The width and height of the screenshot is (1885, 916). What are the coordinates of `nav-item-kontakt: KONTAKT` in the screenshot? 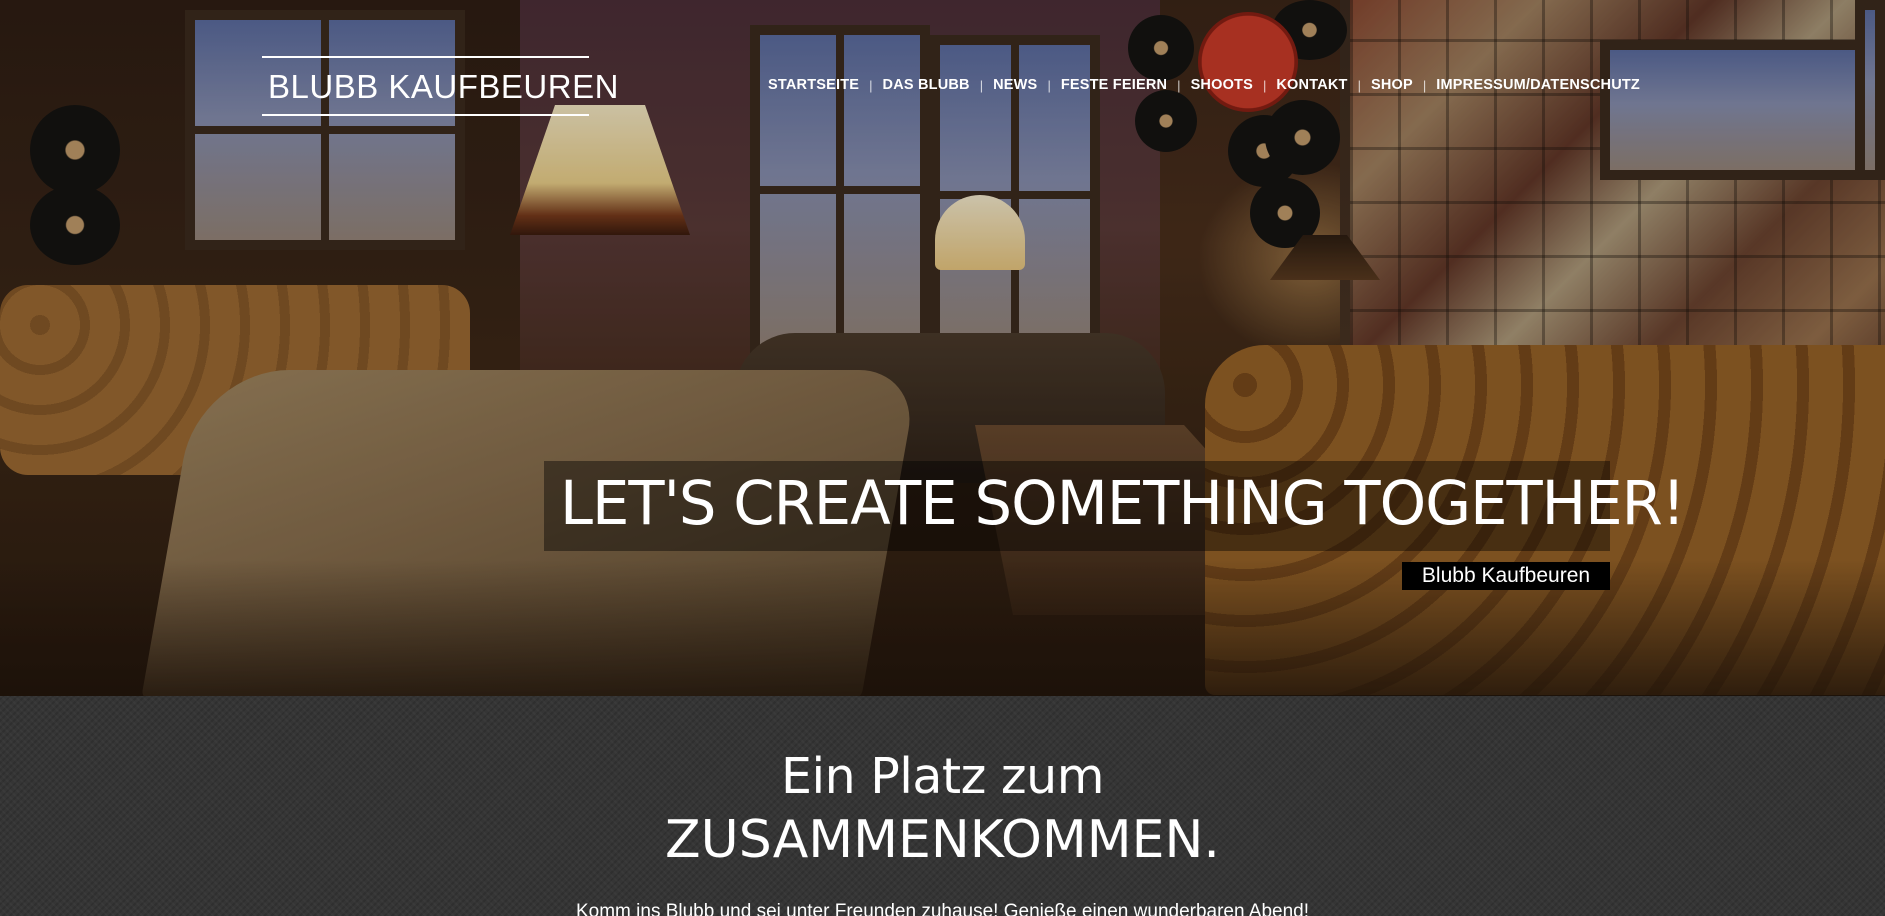 It's located at (1311, 85).